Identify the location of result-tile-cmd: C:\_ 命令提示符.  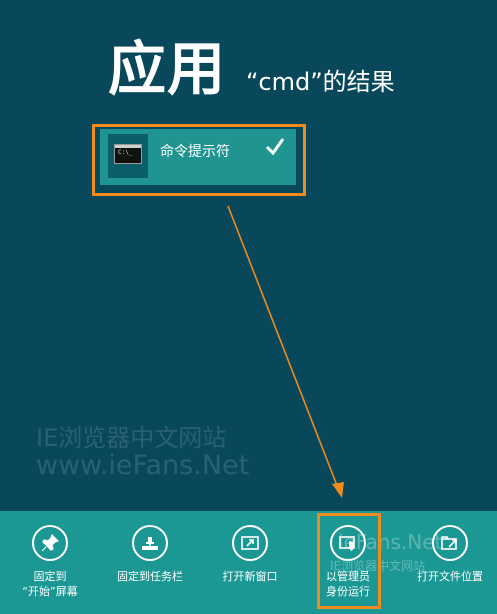
(198, 157).